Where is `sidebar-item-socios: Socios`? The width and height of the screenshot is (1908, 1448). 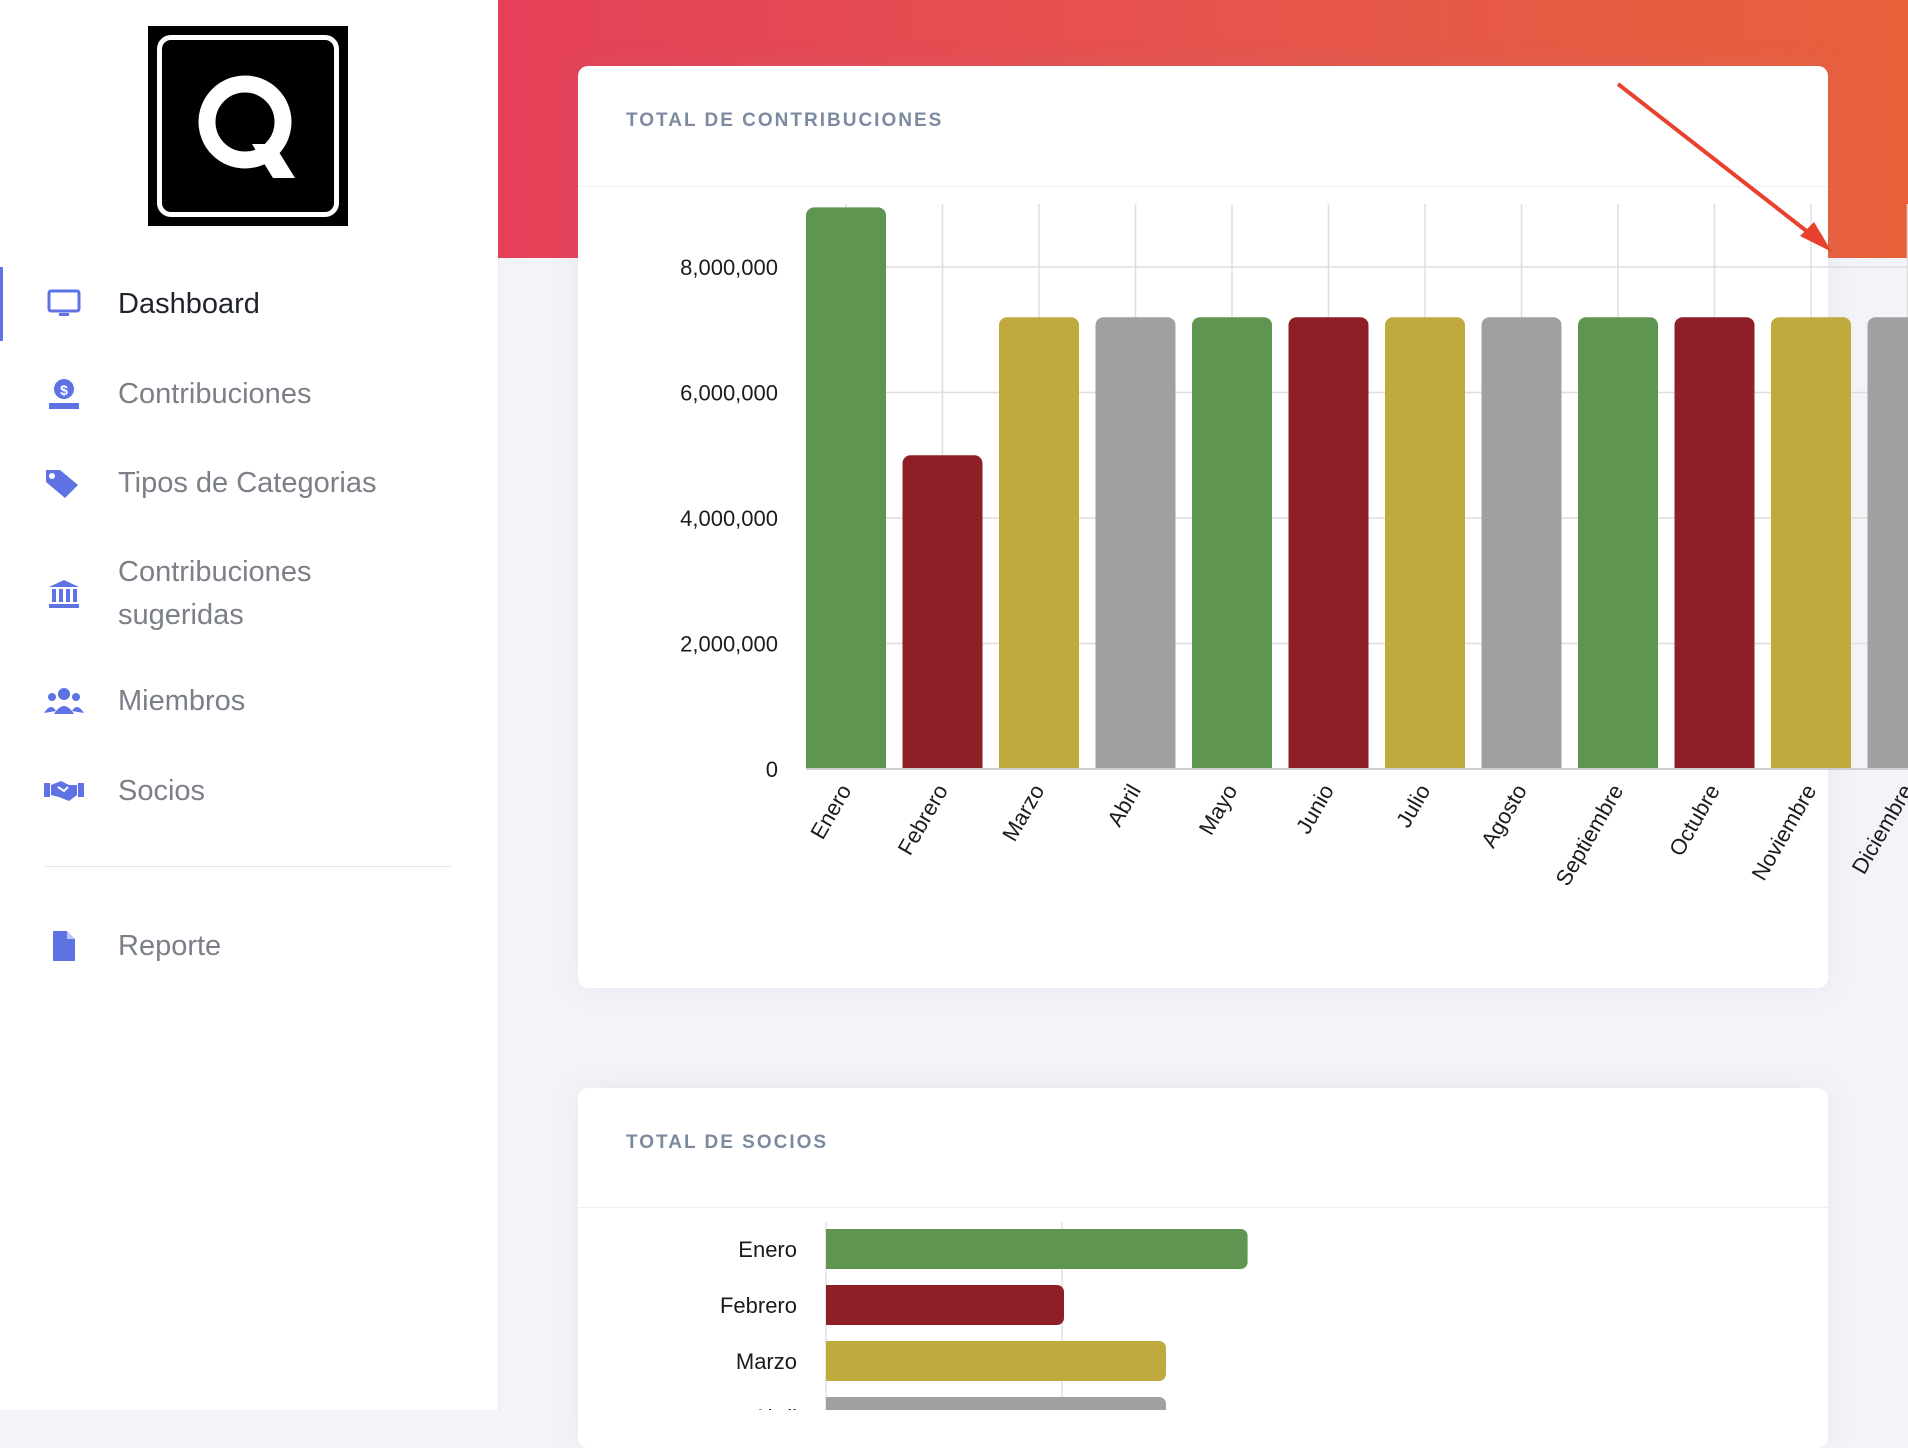 sidebar-item-socios: Socios is located at coordinates (249, 791).